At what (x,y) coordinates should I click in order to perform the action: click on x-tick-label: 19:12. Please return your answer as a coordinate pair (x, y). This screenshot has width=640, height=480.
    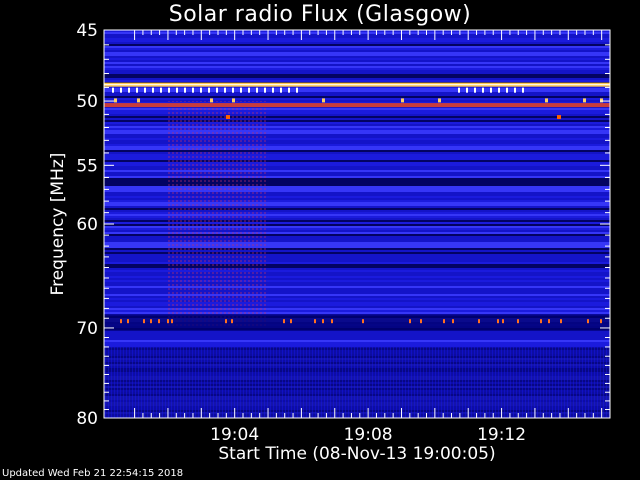
    Looking at the image, I should click on (501, 435).